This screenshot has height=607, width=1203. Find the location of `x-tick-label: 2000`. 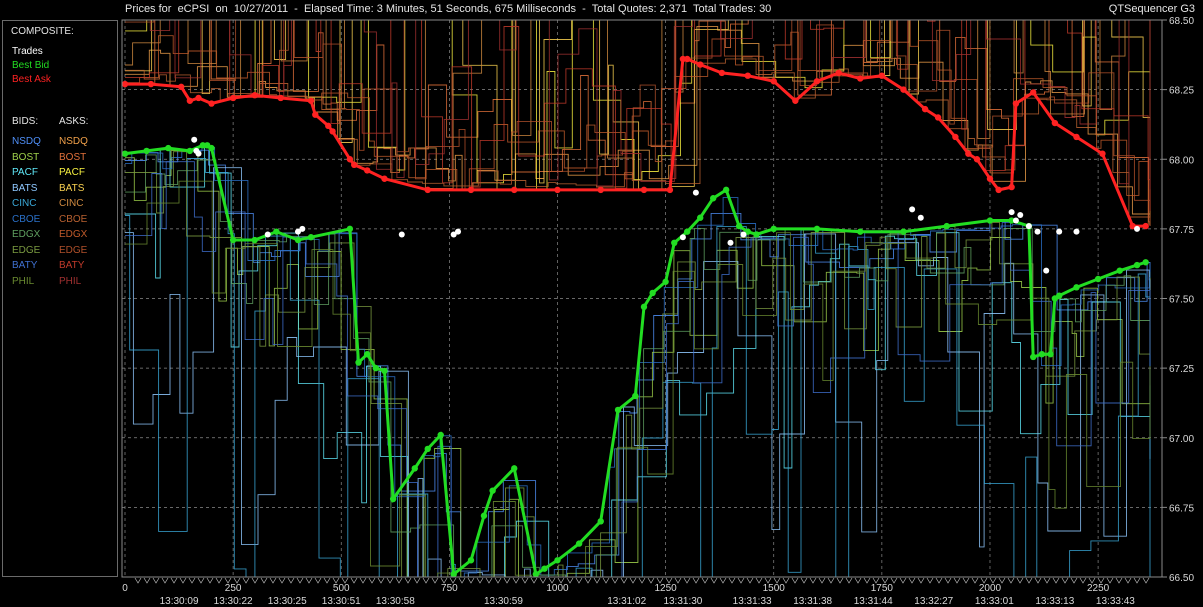

x-tick-label: 2000 is located at coordinates (990, 588).